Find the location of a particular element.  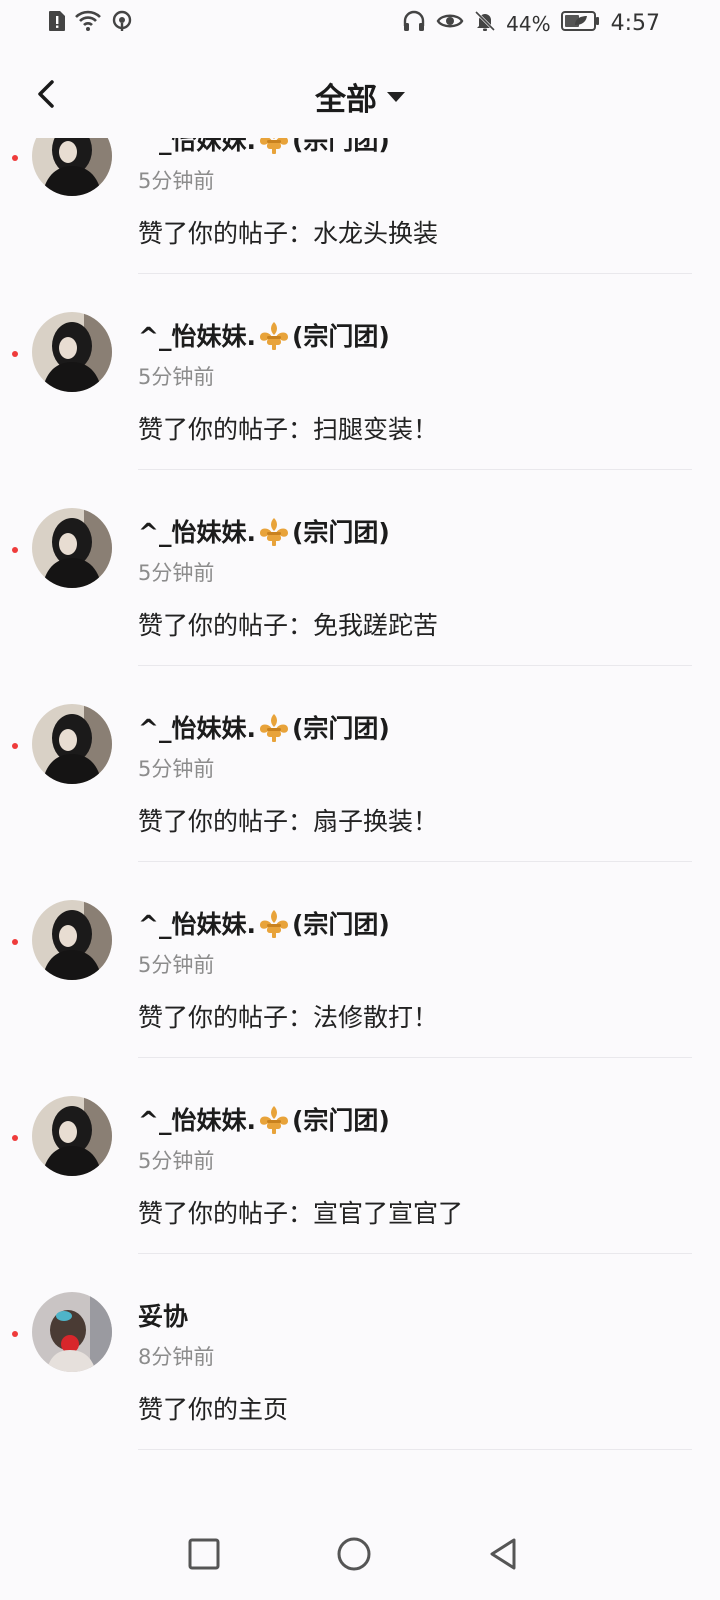

notification-item: ^_怡妹妹. (宗门团) 5分钟前赞了你的帖子：水龙头换装 is located at coordinates (360, 206).